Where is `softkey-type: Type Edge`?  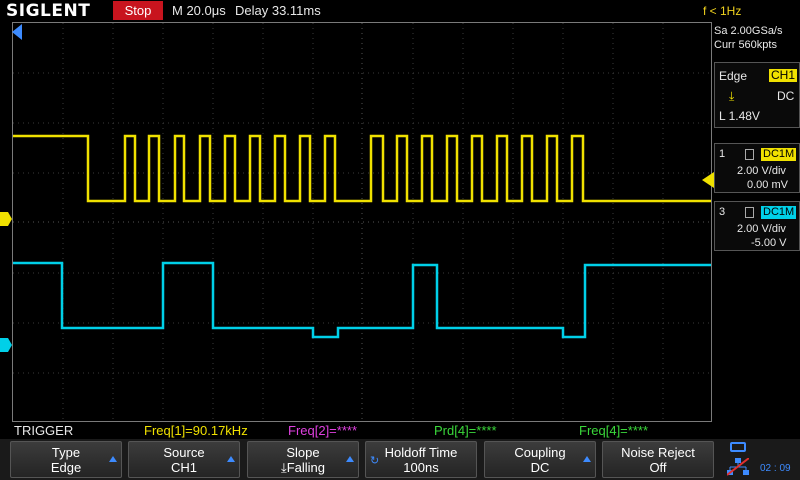 softkey-type: Type Edge is located at coordinates (66, 459).